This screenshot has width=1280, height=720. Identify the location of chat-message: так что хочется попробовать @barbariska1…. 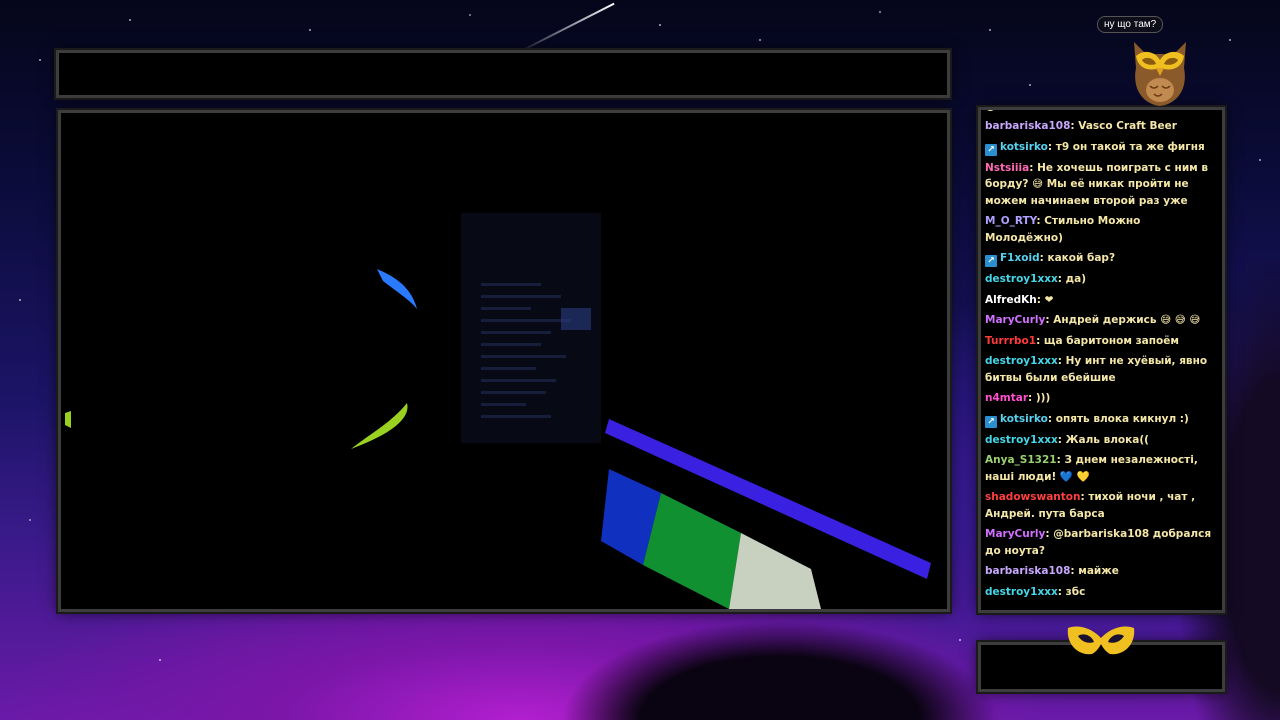
(1101, 112).